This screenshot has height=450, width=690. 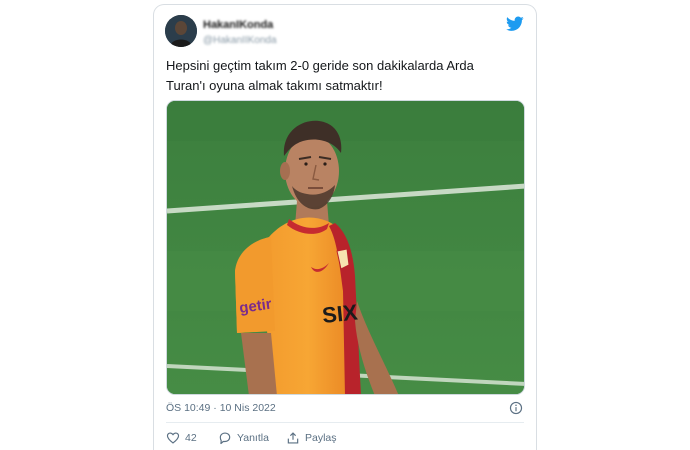 I want to click on like-button: 42, so click(x=181, y=438).